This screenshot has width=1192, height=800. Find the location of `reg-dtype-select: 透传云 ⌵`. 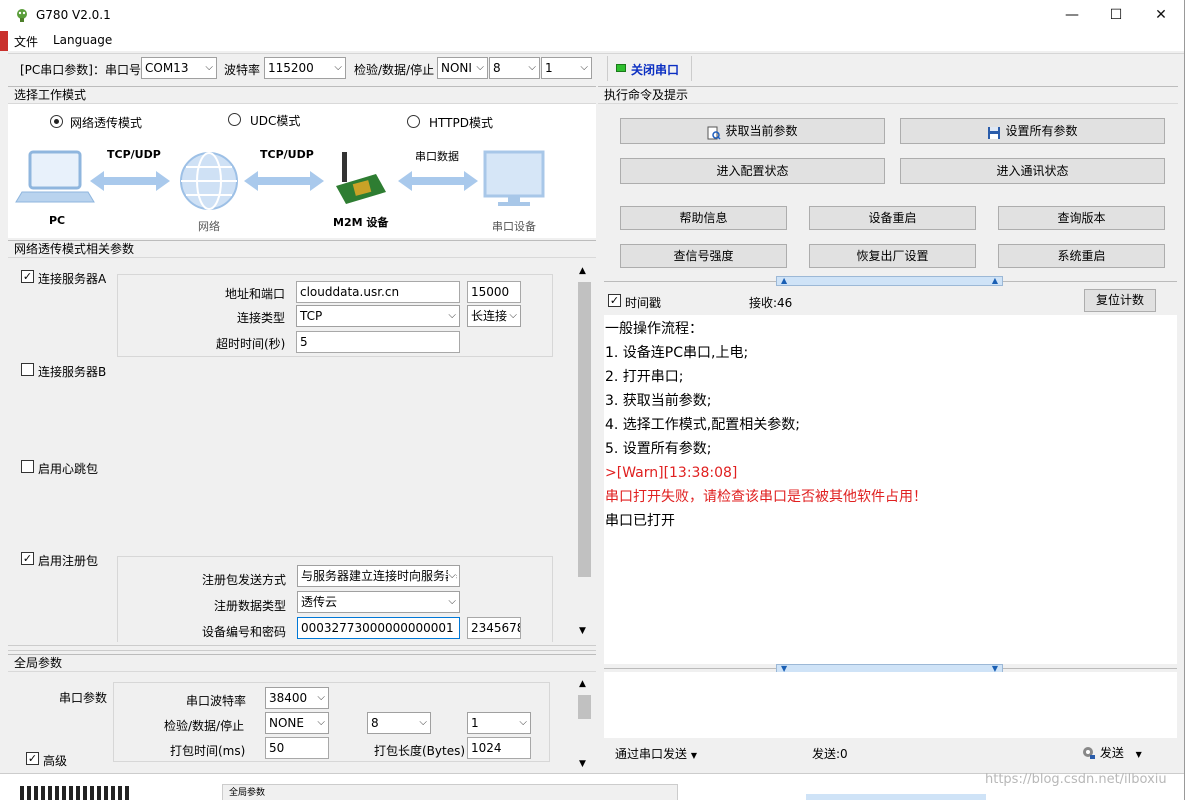

reg-dtype-select: 透传云 ⌵ is located at coordinates (378, 602).